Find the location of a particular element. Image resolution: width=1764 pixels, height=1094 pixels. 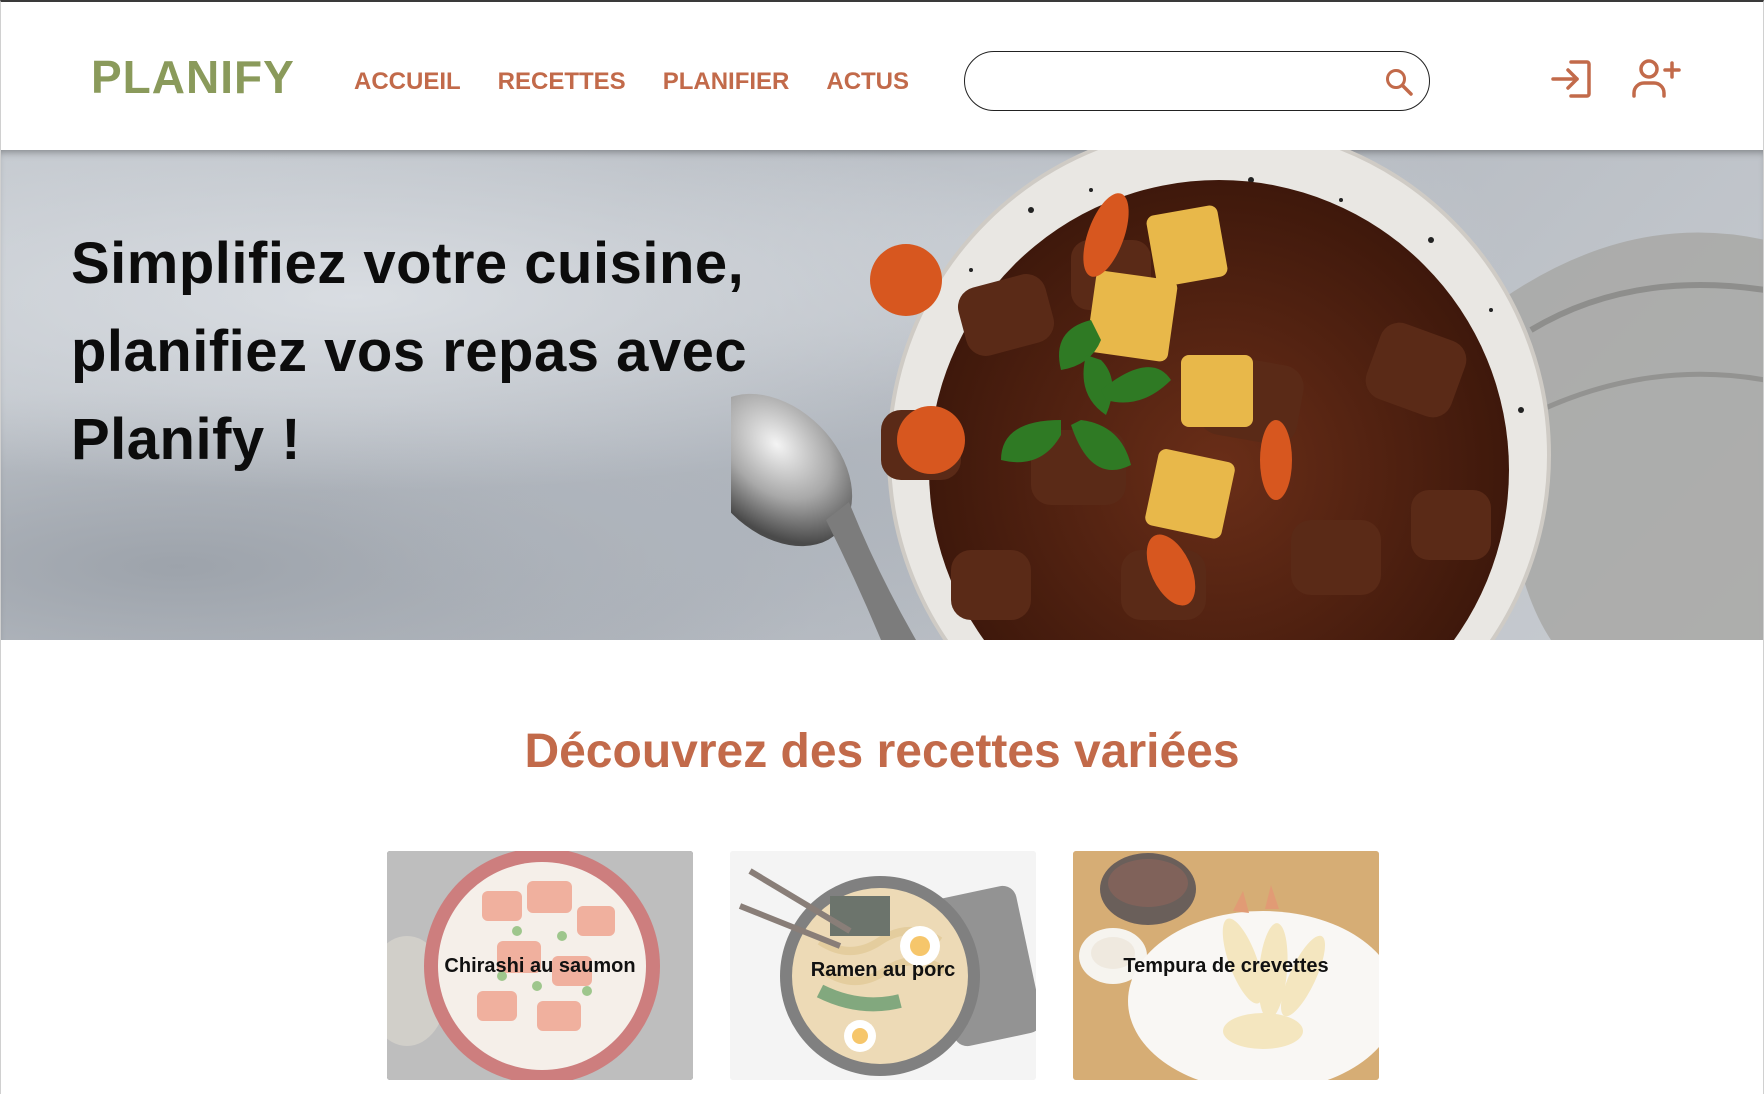

recipe-name: Tempura de crevettes is located at coordinates (1226, 966).